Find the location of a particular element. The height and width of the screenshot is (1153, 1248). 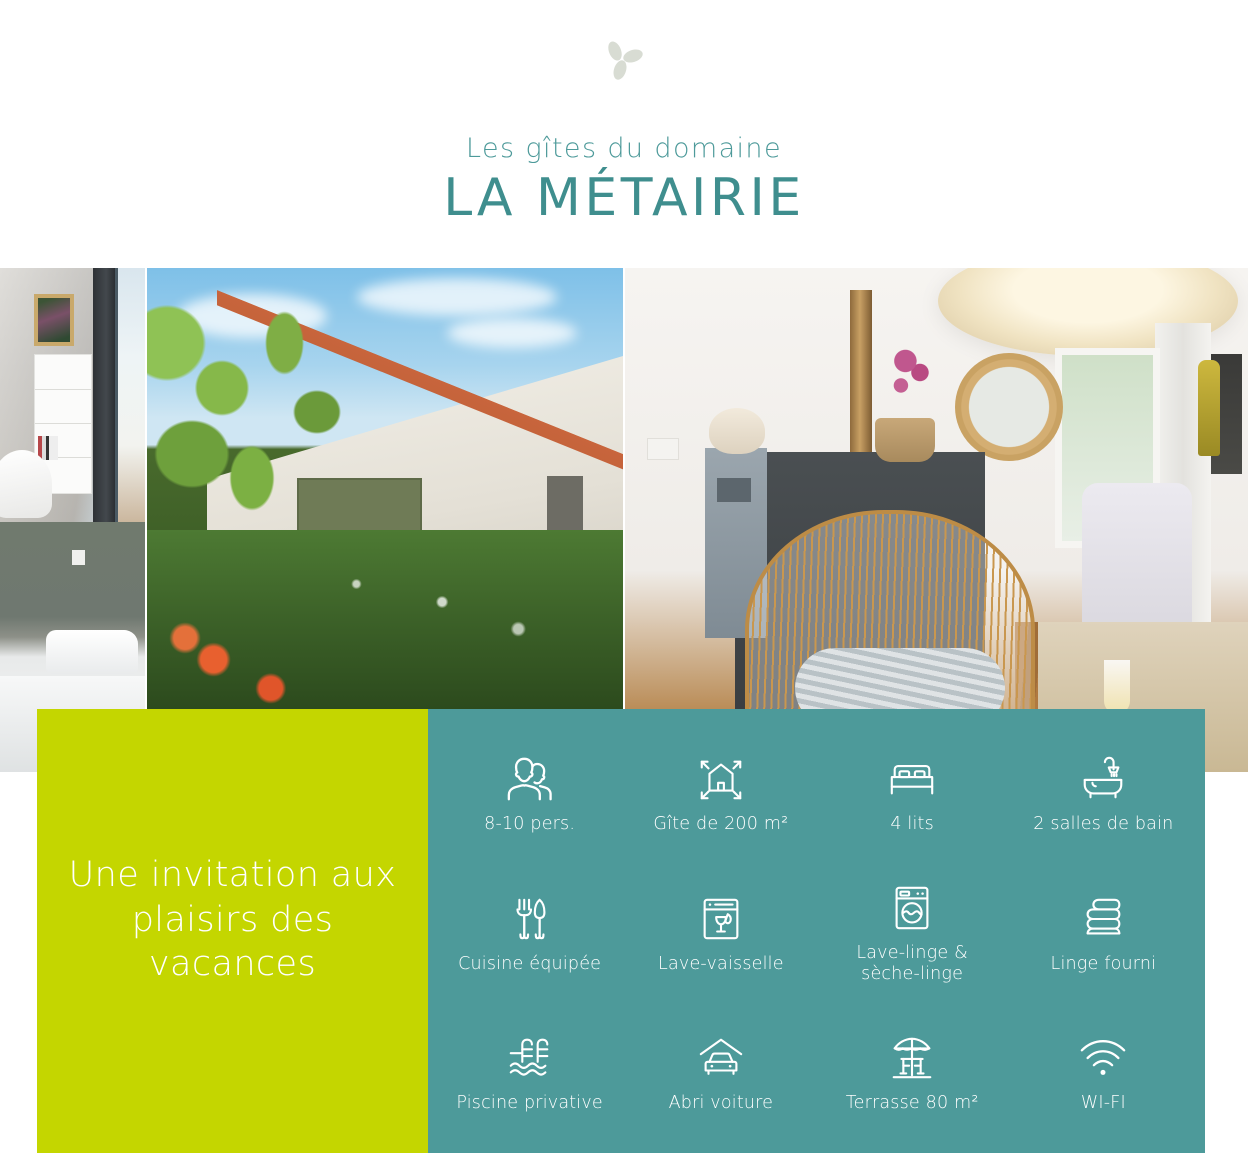

folded-linen-icon is located at coordinates (1103, 919).